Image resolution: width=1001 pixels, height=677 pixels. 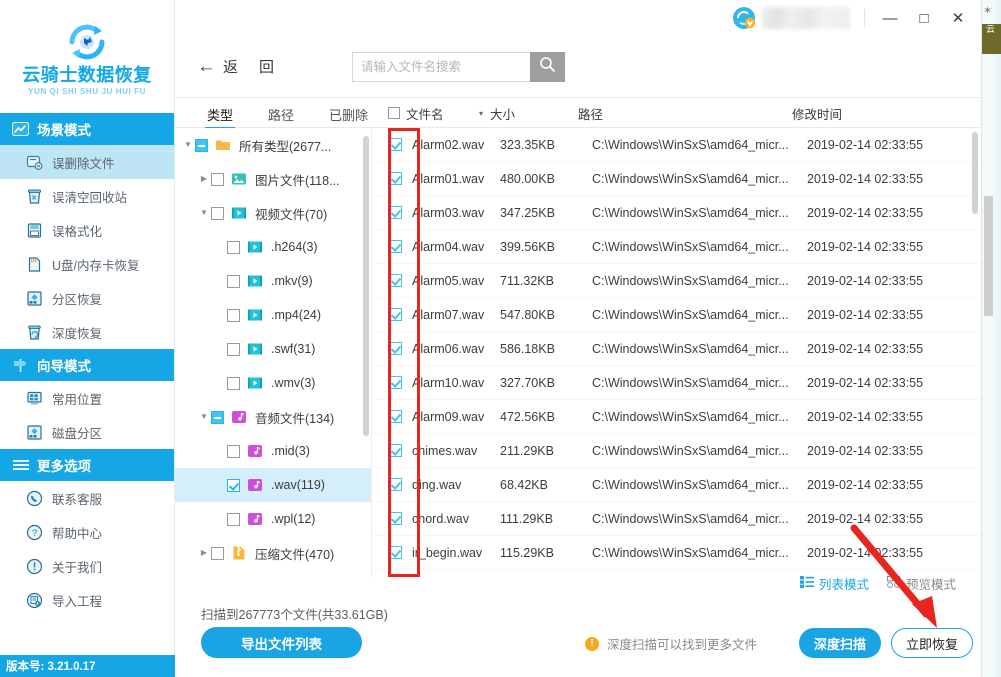 What do you see at coordinates (87, 566) in the screenshot?
I see `sidebar-item-about-us: 关于我们` at bounding box center [87, 566].